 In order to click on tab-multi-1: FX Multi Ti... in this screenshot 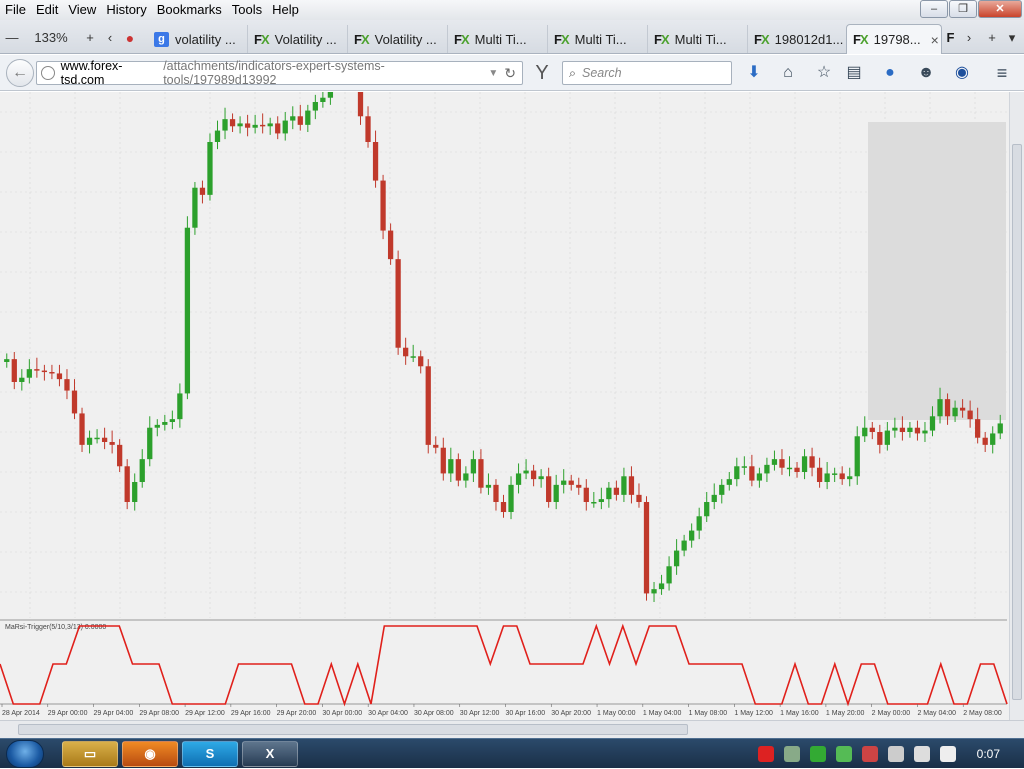, I will do `click(498, 39)`.